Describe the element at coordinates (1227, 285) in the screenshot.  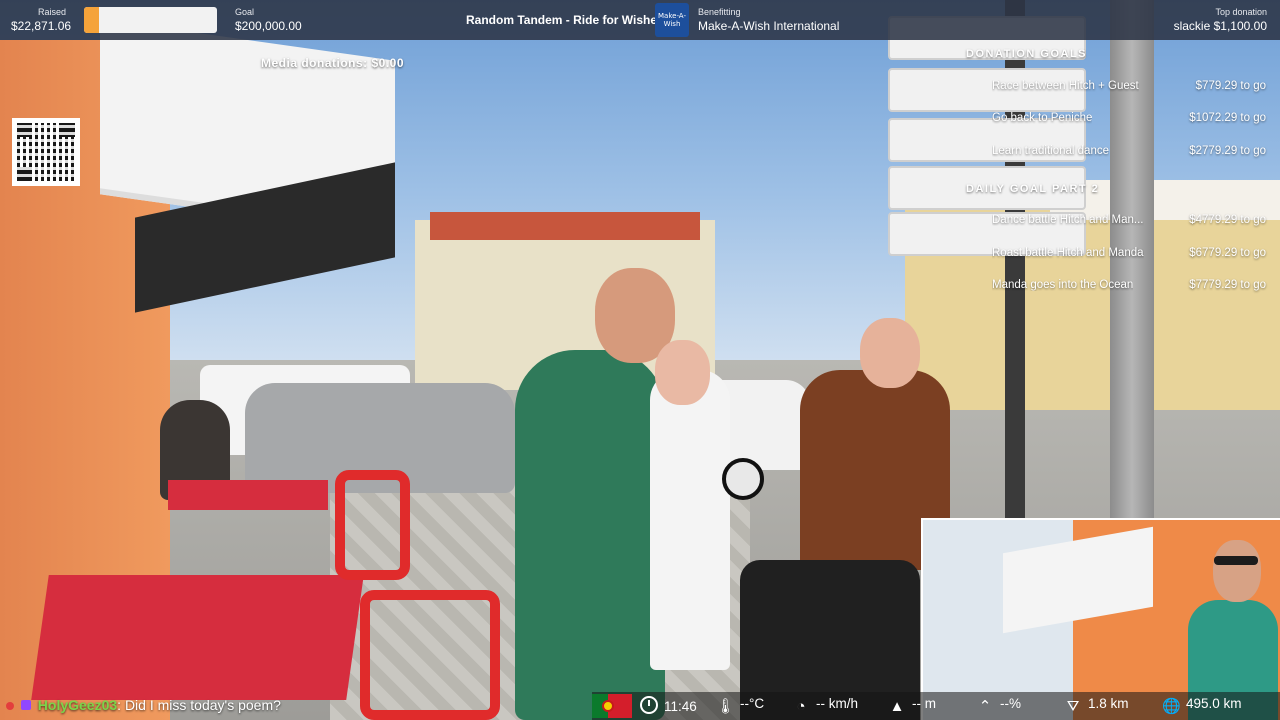
I see `daily-goal-amount: $7779.29 to go` at that location.